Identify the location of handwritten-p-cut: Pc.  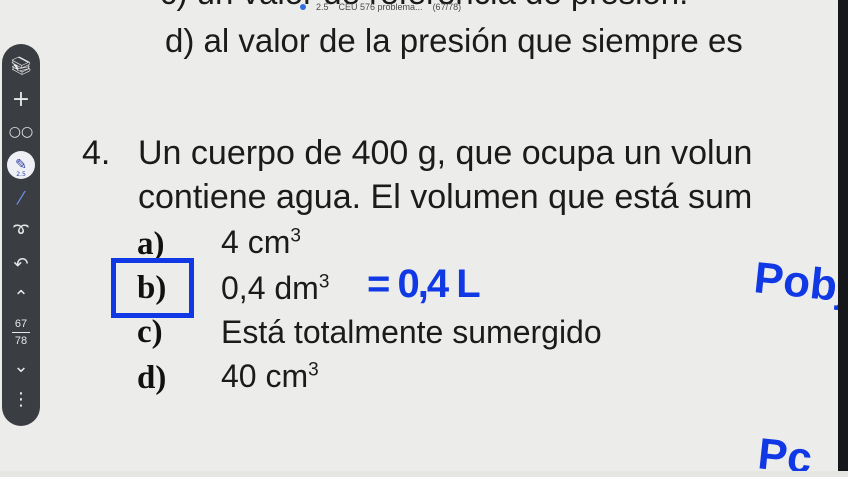
(785, 453).